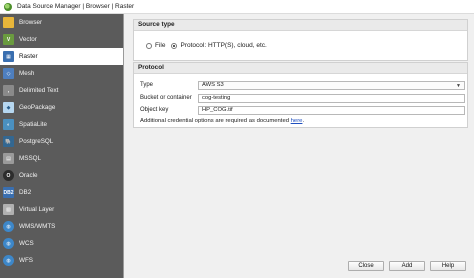 This screenshot has width=474, height=278. What do you see at coordinates (36, 141) in the screenshot?
I see `sidebar-item-label: PostgreSQL` at bounding box center [36, 141].